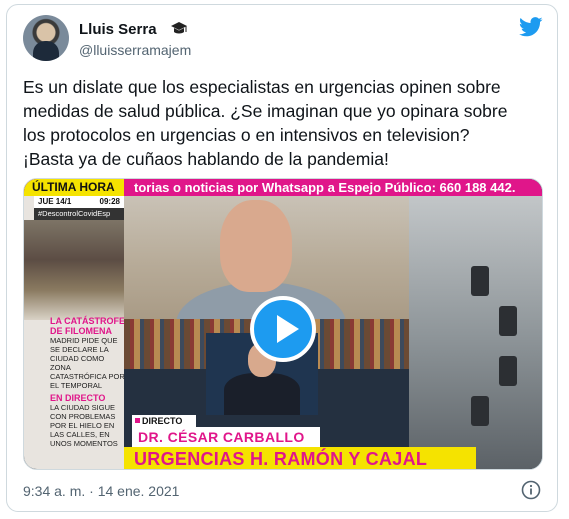 This screenshot has width=569, height=519. Describe the element at coordinates (74, 270) in the screenshot. I see `snow-photo` at that location.